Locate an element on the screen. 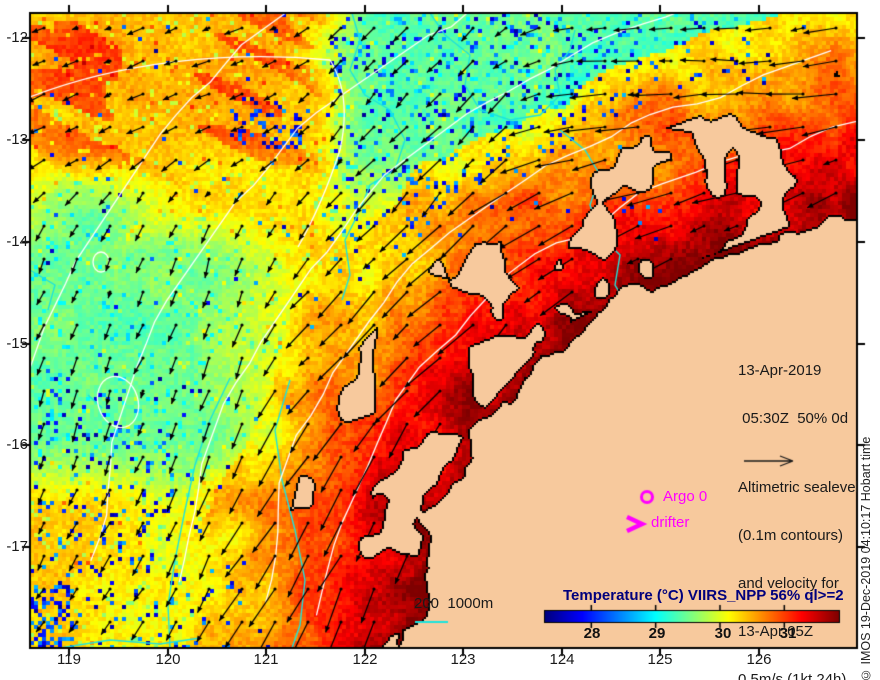 Image resolution: width=880 pixels, height=680 pixels. imos-credit-text: © IMOS 19-Dec-2019 04:10:17 Hobart time is located at coordinates (866, 558).